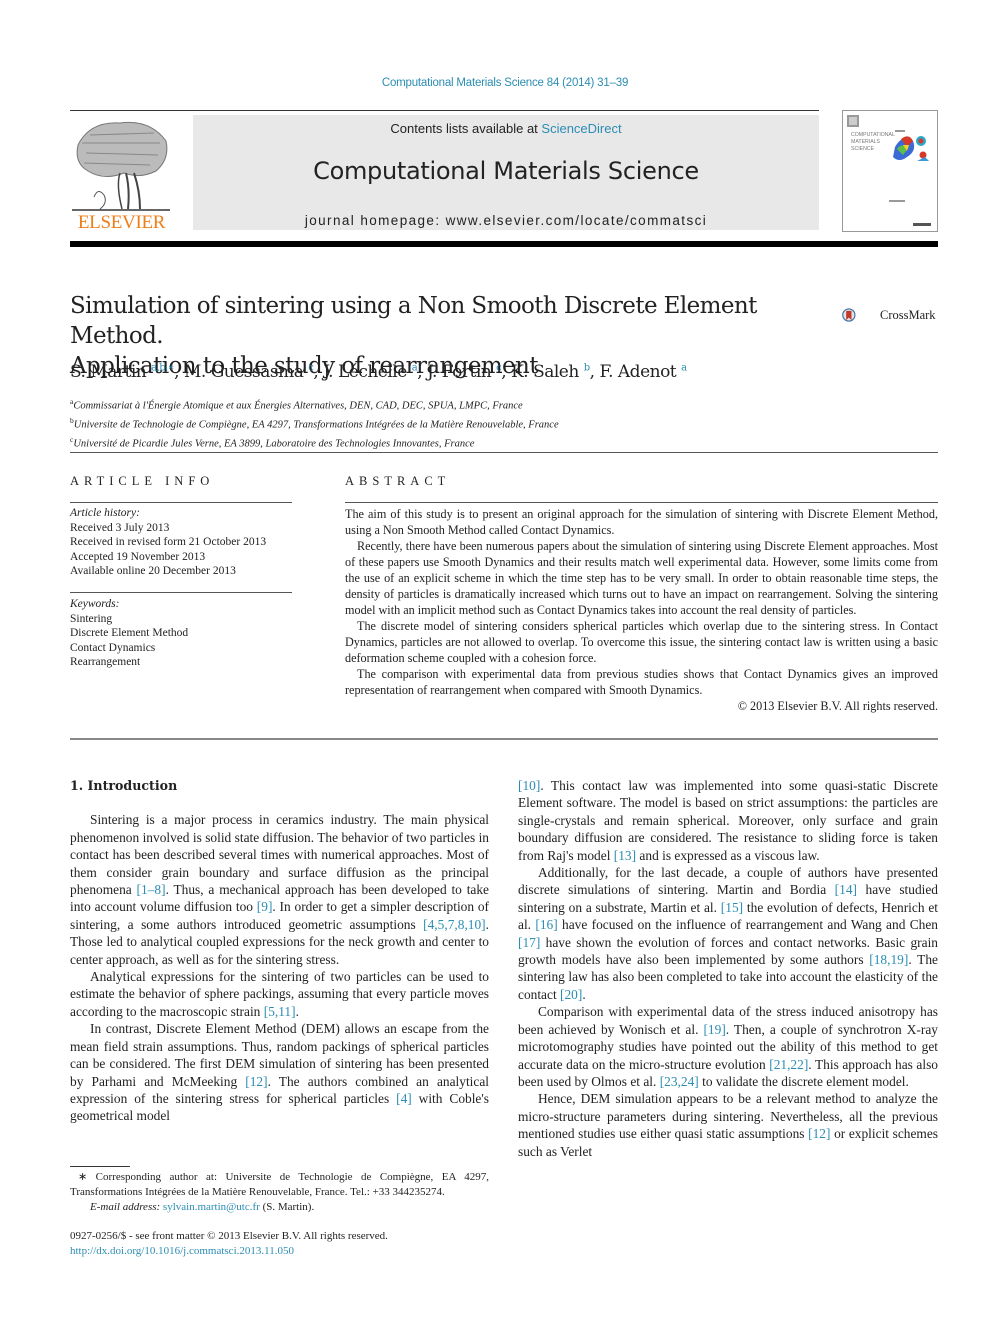  I want to click on journal-cover-thumbnail: COMPUTATIONAL MATERIALS SCIENCE, so click(890, 171).